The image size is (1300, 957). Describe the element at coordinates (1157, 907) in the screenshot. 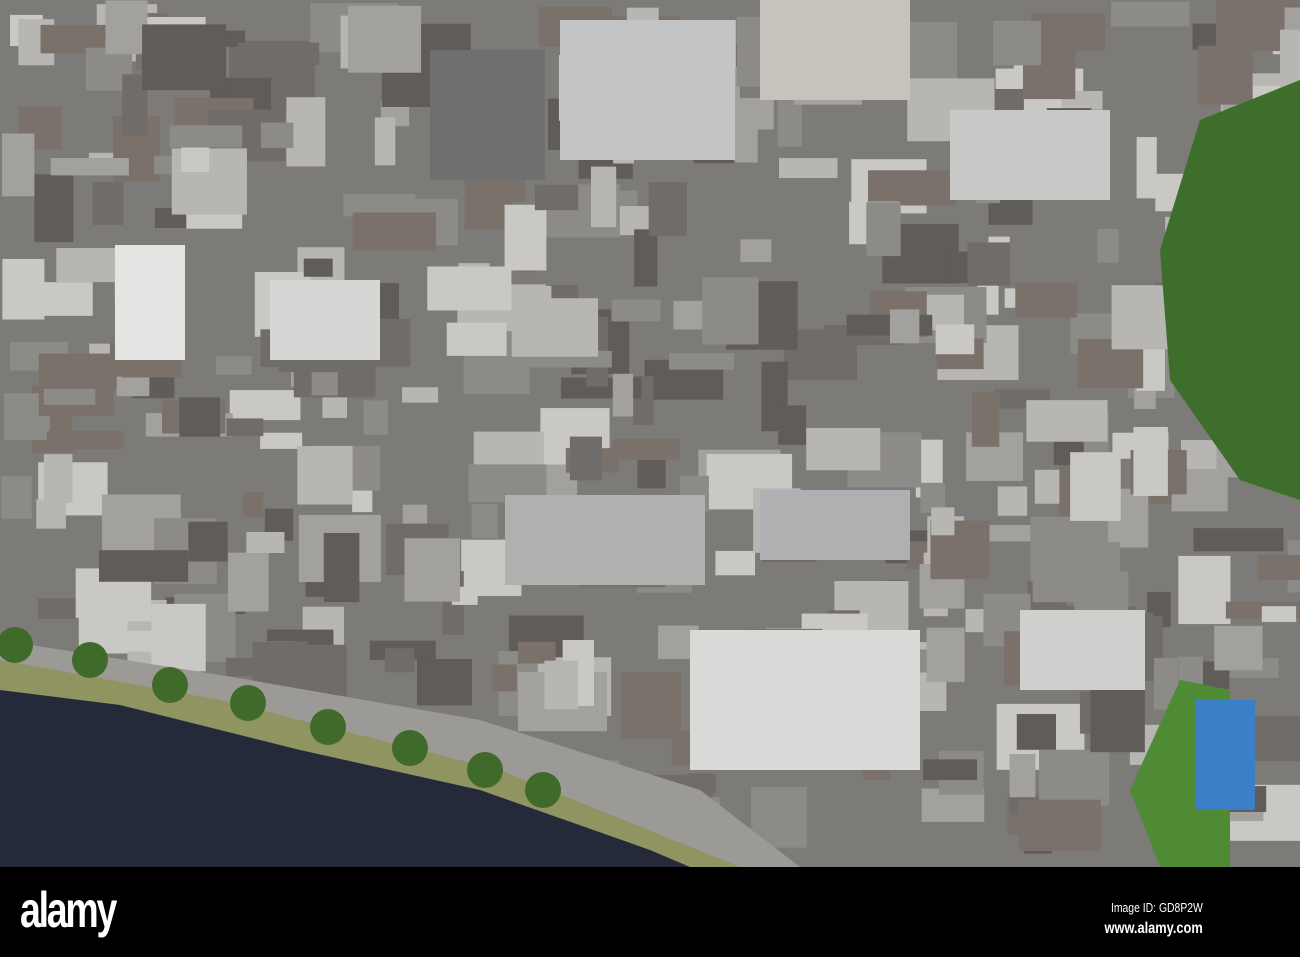

I see `image-id: Image ID: GD8P2W` at that location.